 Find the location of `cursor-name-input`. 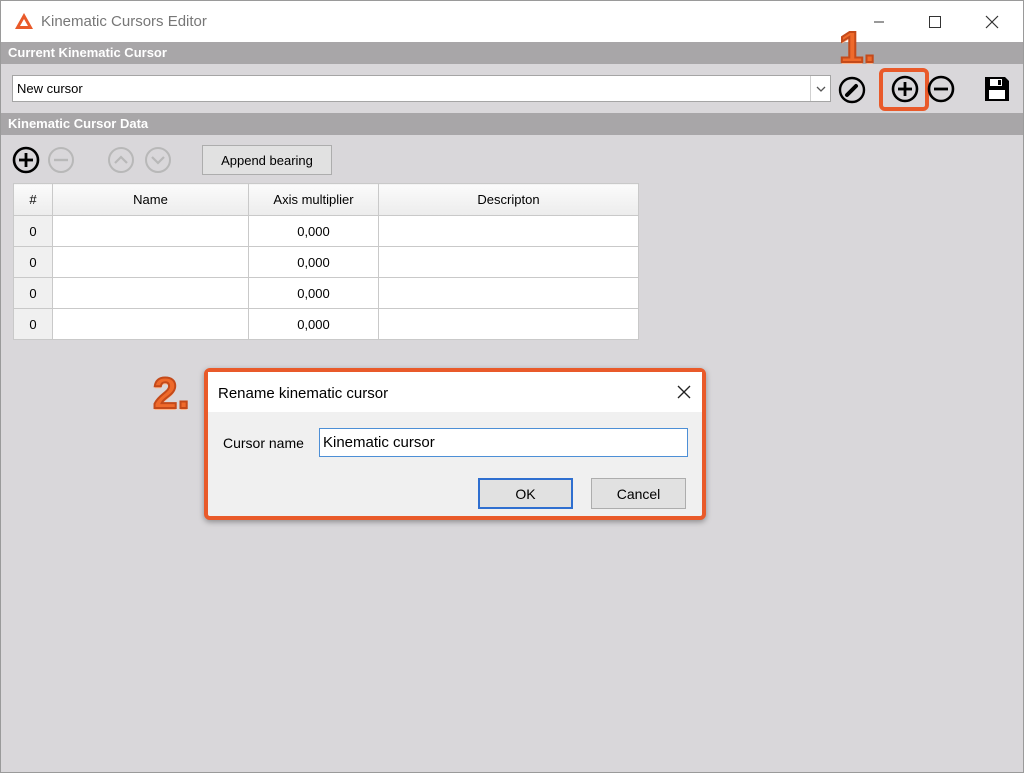

cursor-name-input is located at coordinates (503, 442).